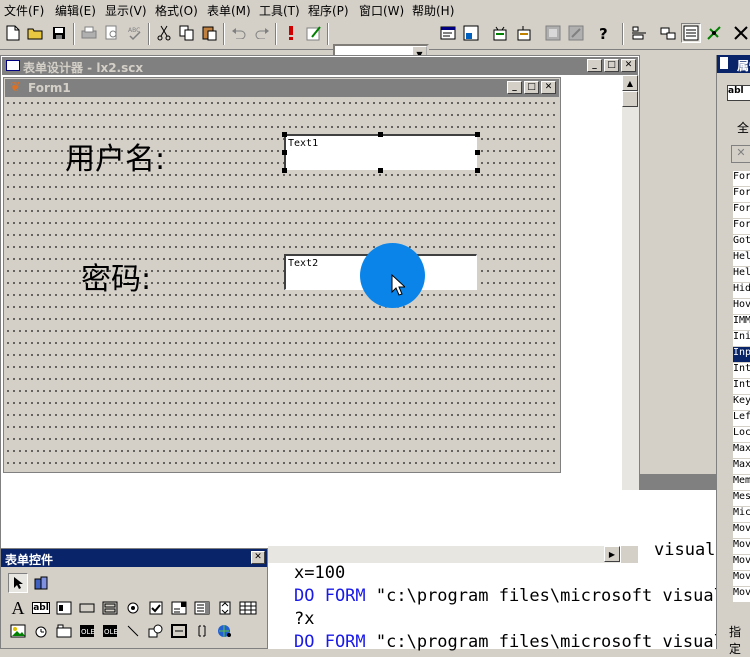 This screenshot has width=750, height=657. I want to click on property-row: Lef, so click(741, 419).